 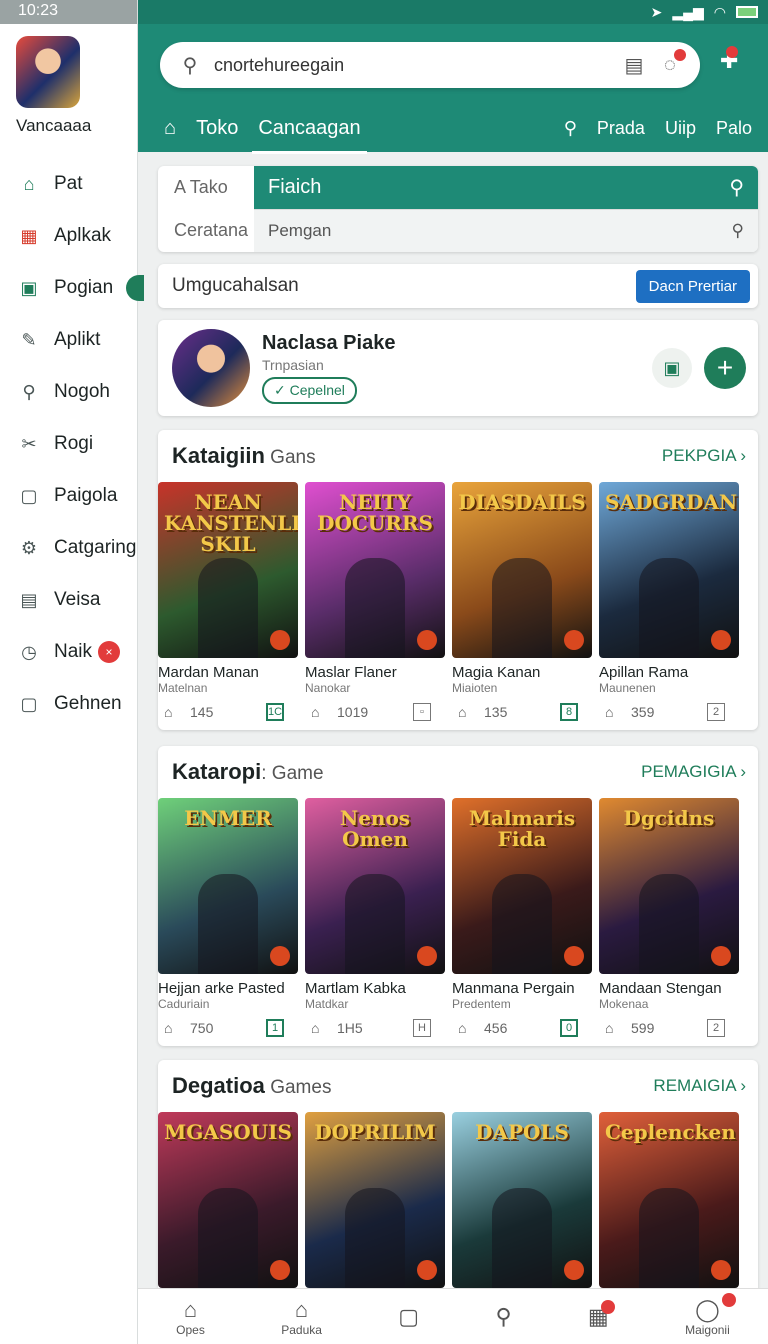 What do you see at coordinates (704, 456) in the screenshot?
I see `see-all-link: PEKPGIA ›` at bounding box center [704, 456].